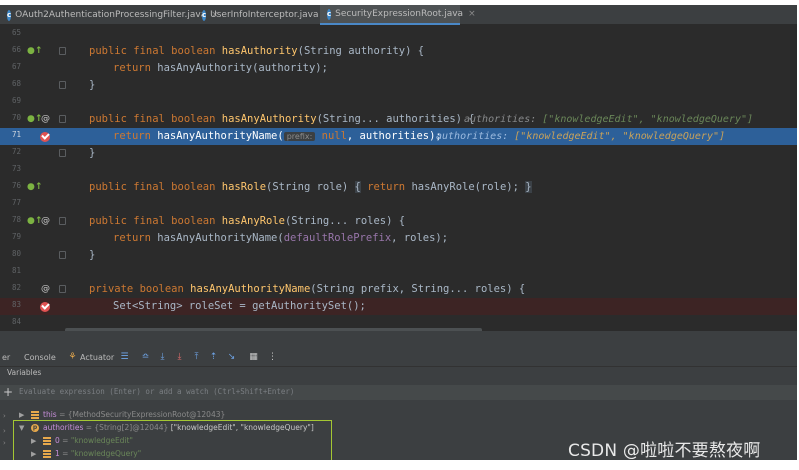 This screenshot has height=470, width=799. What do you see at coordinates (40, 358) in the screenshot?
I see `tab-console: Console` at bounding box center [40, 358].